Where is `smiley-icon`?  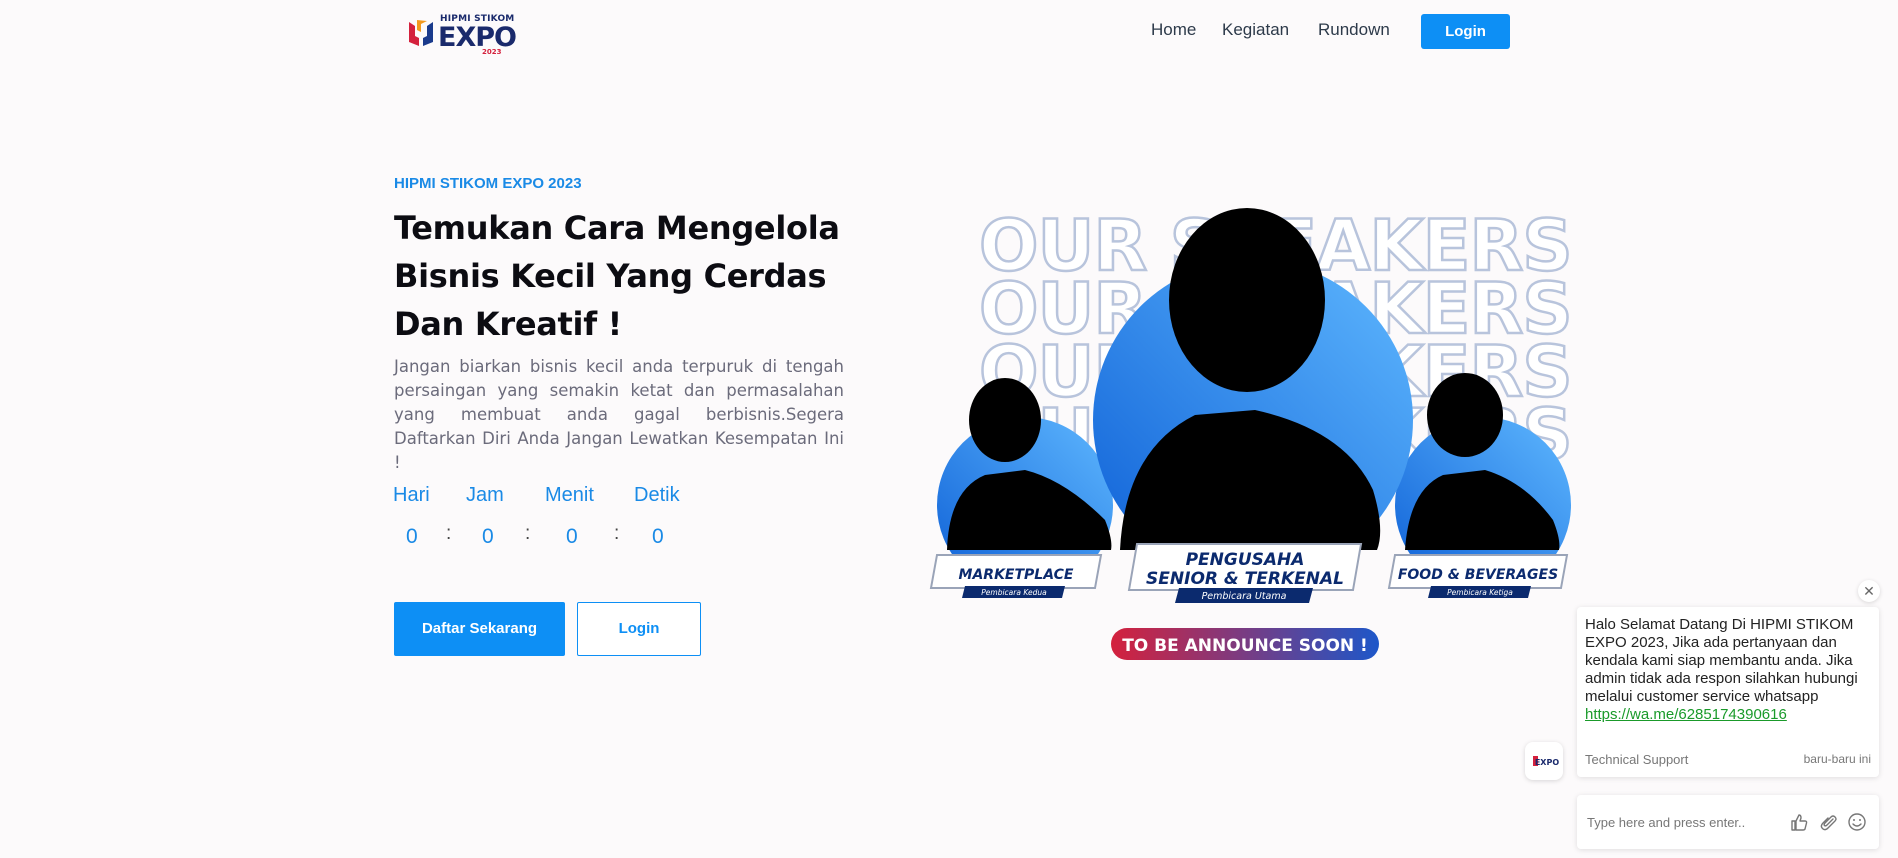
smiley-icon is located at coordinates (1857, 822).